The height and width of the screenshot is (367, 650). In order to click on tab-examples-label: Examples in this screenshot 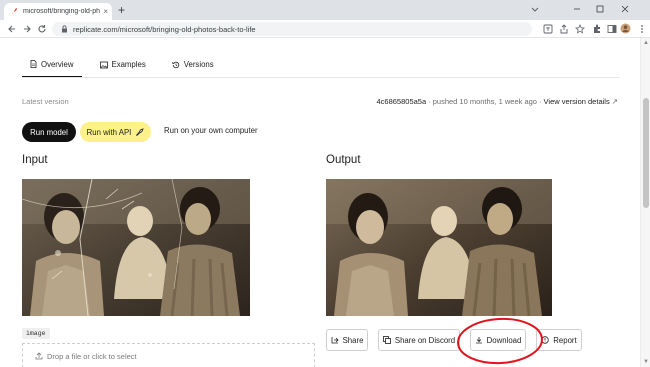, I will do `click(128, 64)`.